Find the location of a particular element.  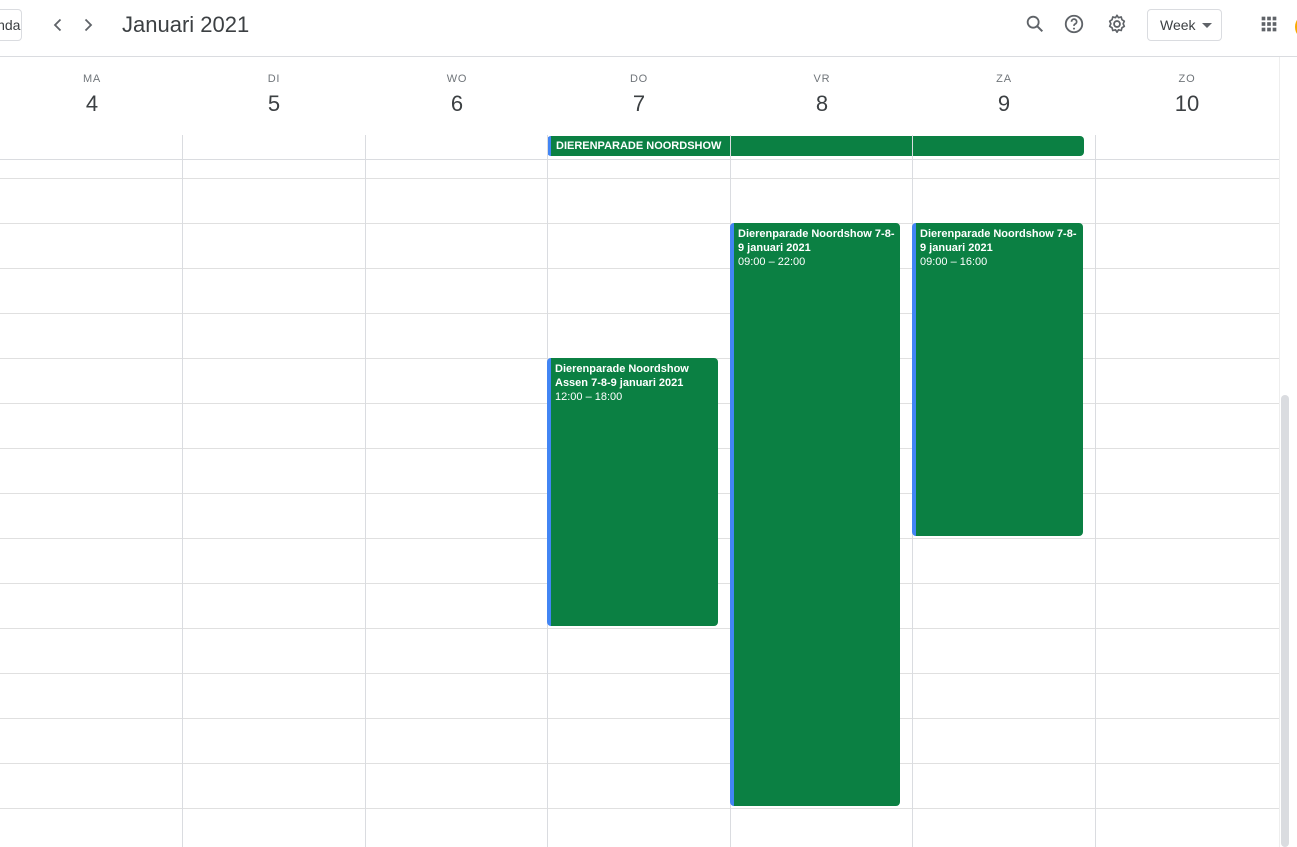

day-number: 7 is located at coordinates (639, 104).